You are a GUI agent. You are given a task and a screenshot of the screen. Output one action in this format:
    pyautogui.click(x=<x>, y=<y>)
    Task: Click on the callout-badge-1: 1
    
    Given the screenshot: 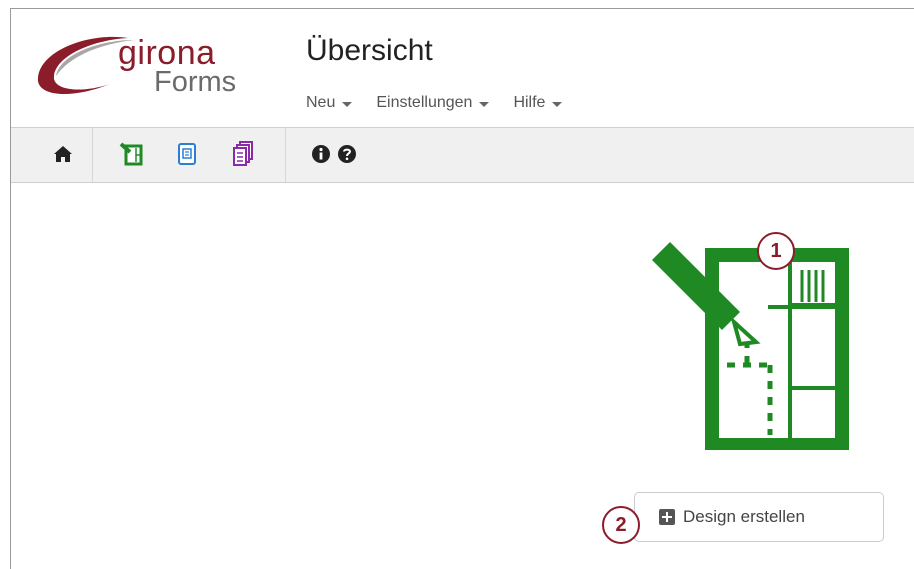 What is the action you would take?
    pyautogui.click(x=776, y=251)
    